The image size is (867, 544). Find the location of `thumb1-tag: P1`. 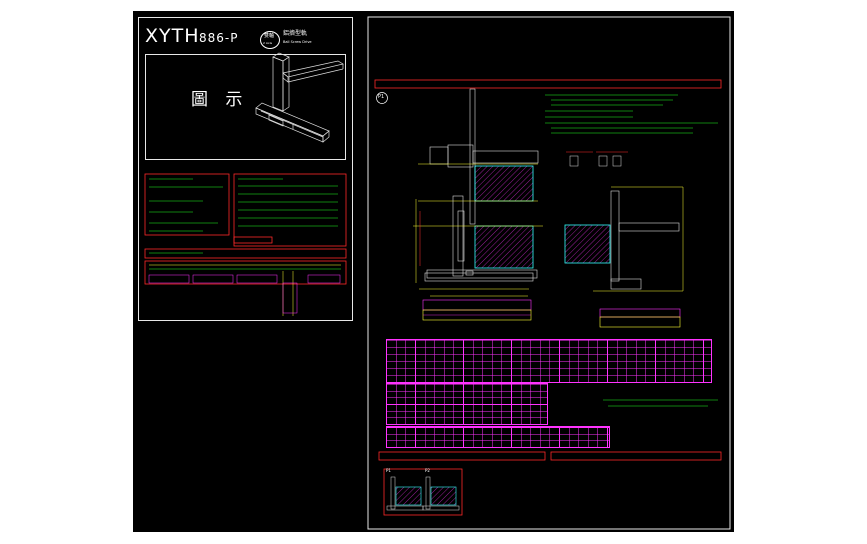

thumb1-tag: P1 is located at coordinates (388, 470).